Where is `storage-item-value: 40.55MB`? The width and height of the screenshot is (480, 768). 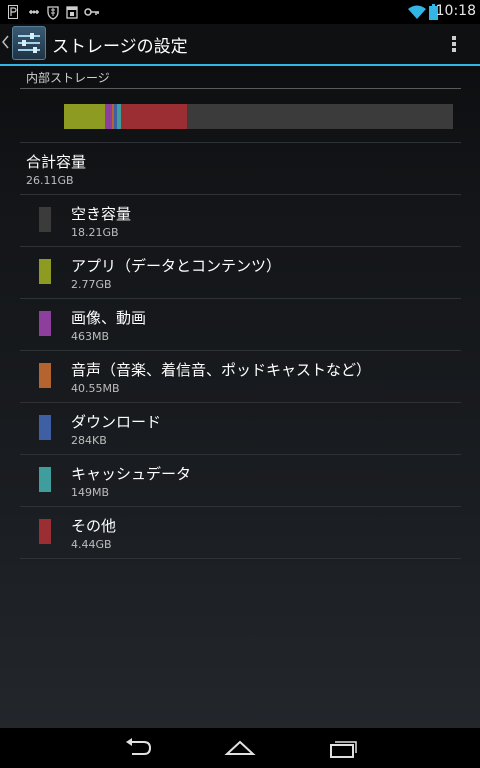 storage-item-value: 40.55MB is located at coordinates (95, 388).